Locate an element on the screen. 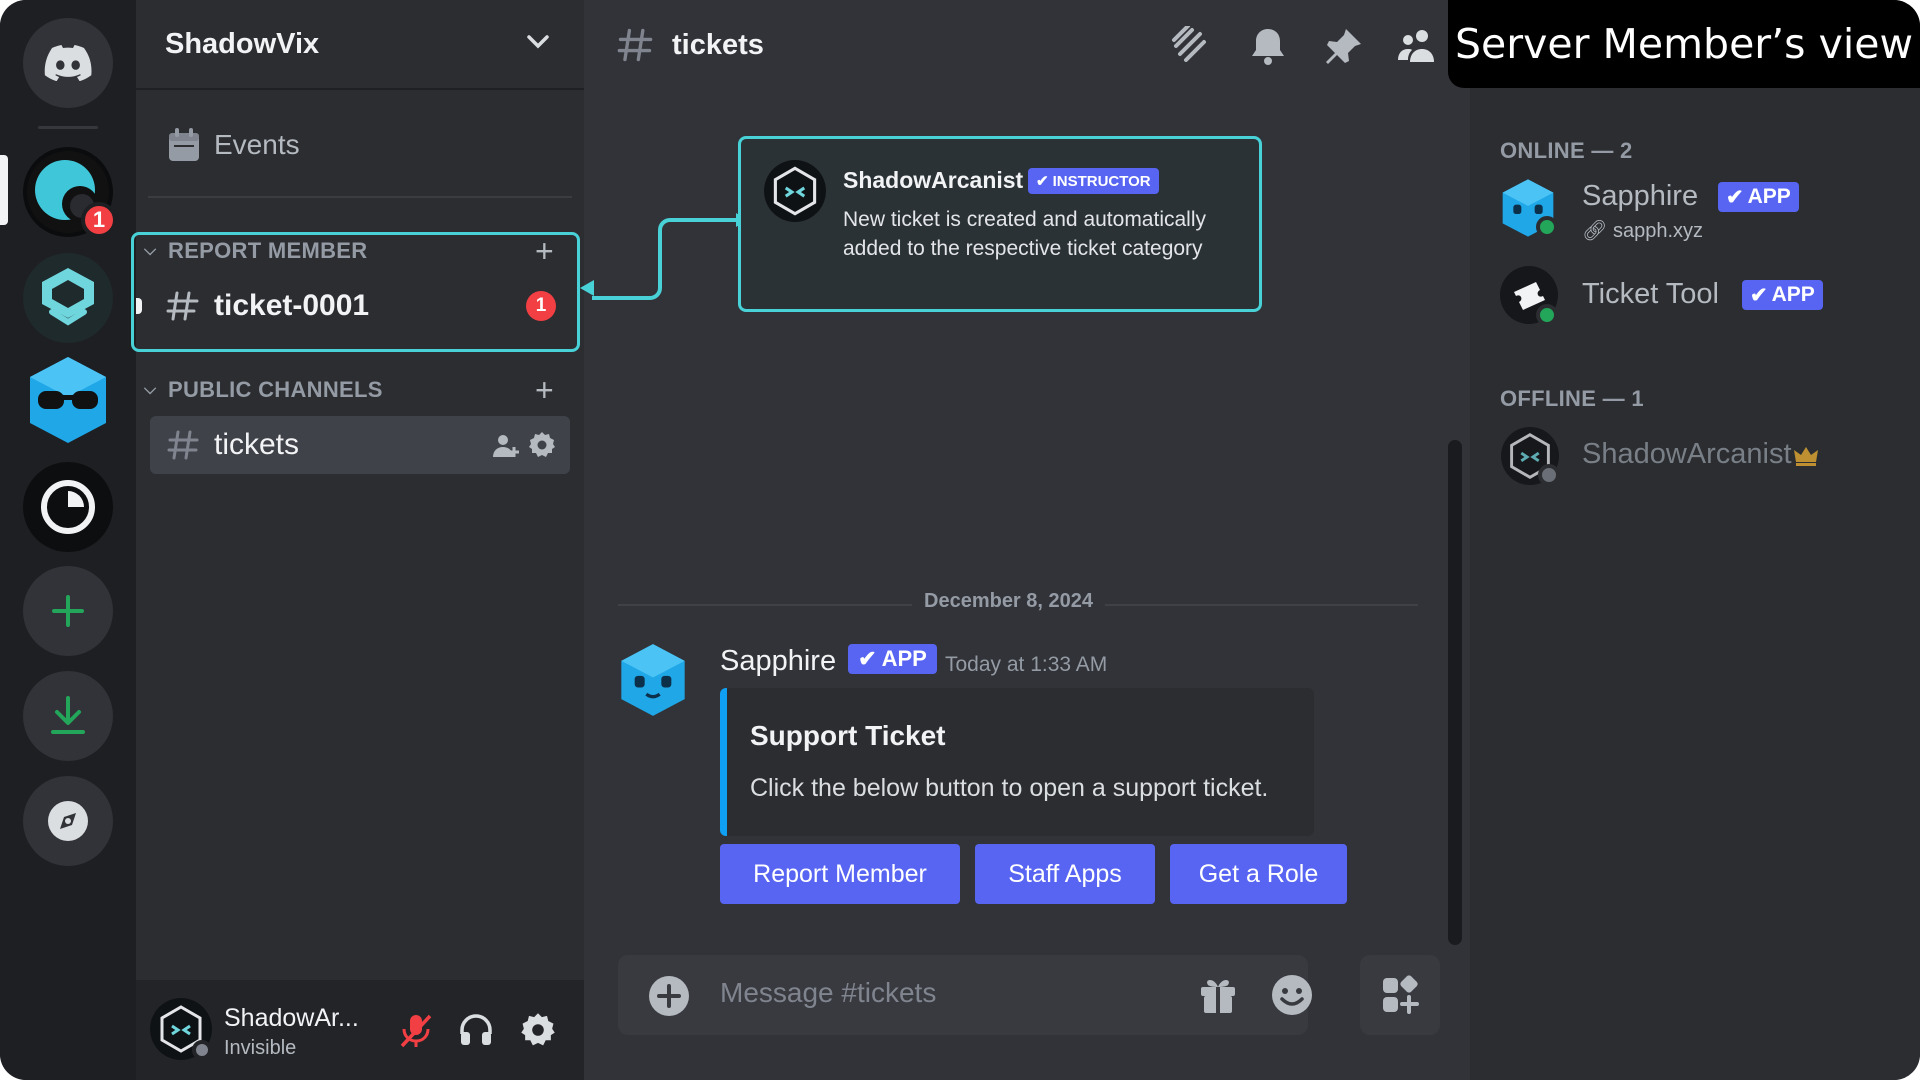 This screenshot has width=1920, height=1080. member-ticket-tool: Ticket Tool ✔ APP is located at coordinates (1700, 298).